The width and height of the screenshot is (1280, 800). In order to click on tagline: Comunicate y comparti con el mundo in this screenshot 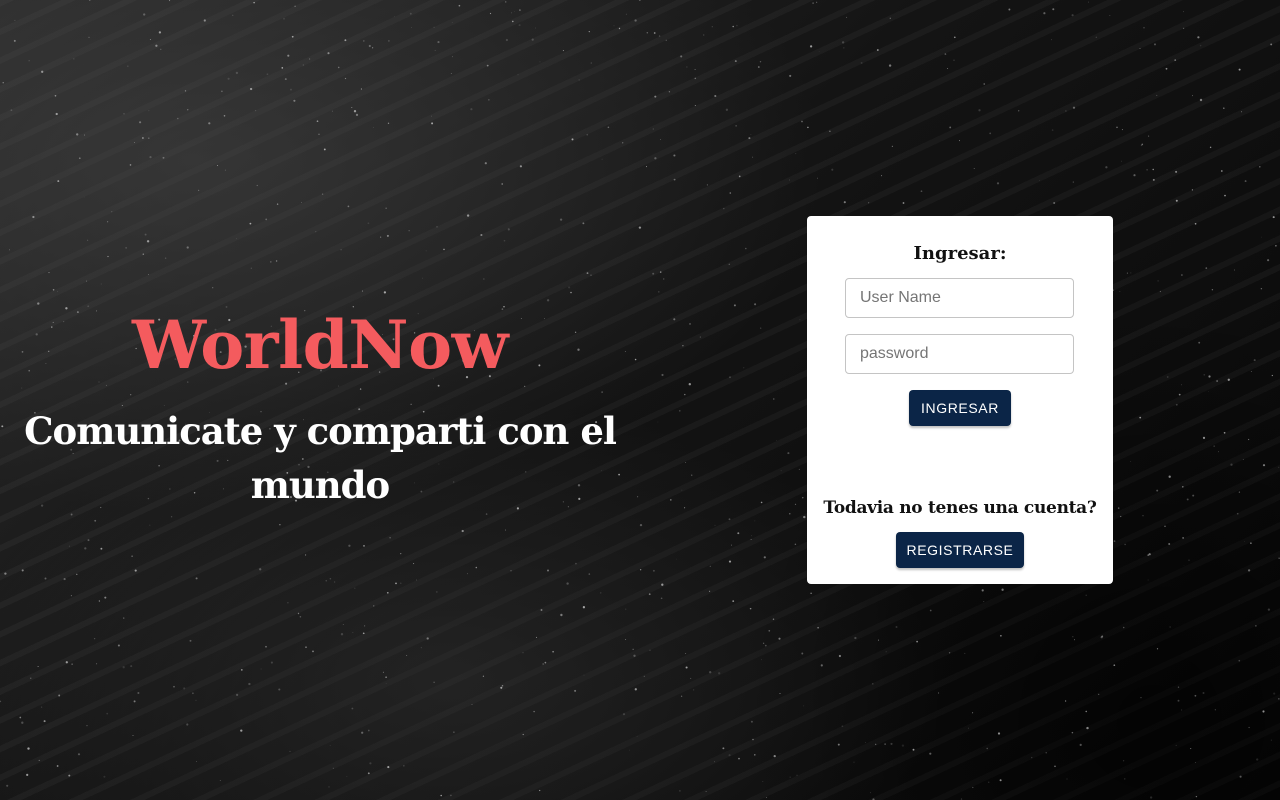, I will do `click(320, 458)`.